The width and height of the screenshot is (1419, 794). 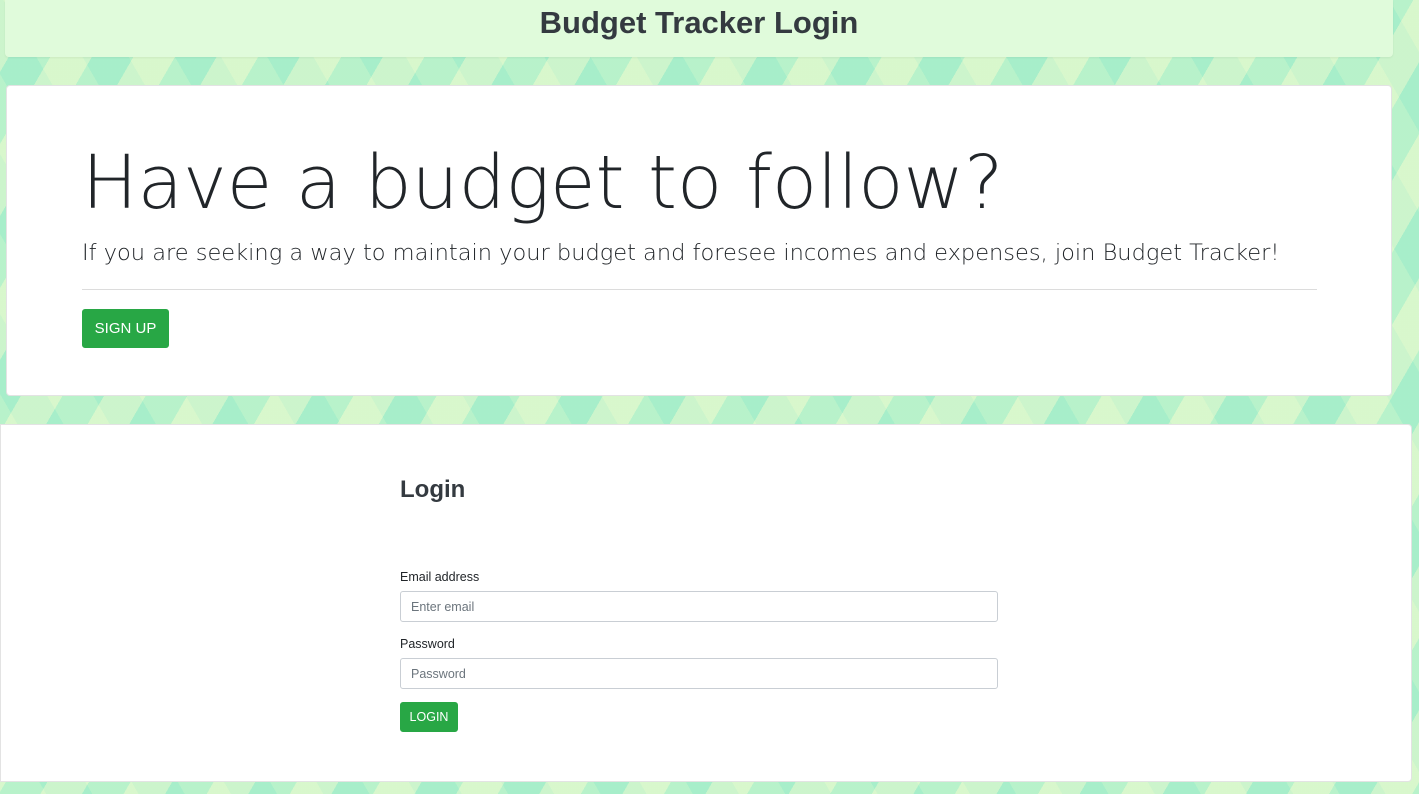 I want to click on hero-heading: Have a budget to follow?, so click(x=543, y=183).